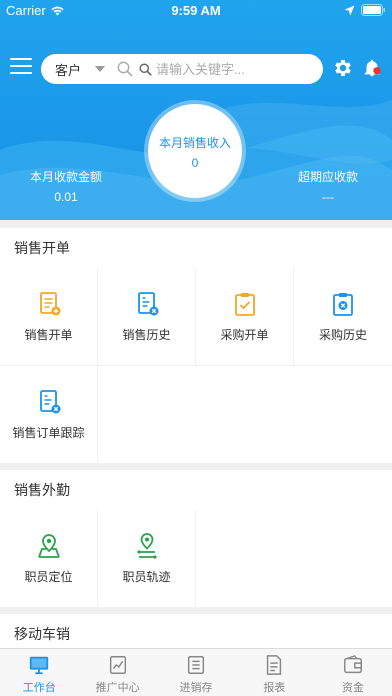  I want to click on tab-workbench: 工作台, so click(39, 672).